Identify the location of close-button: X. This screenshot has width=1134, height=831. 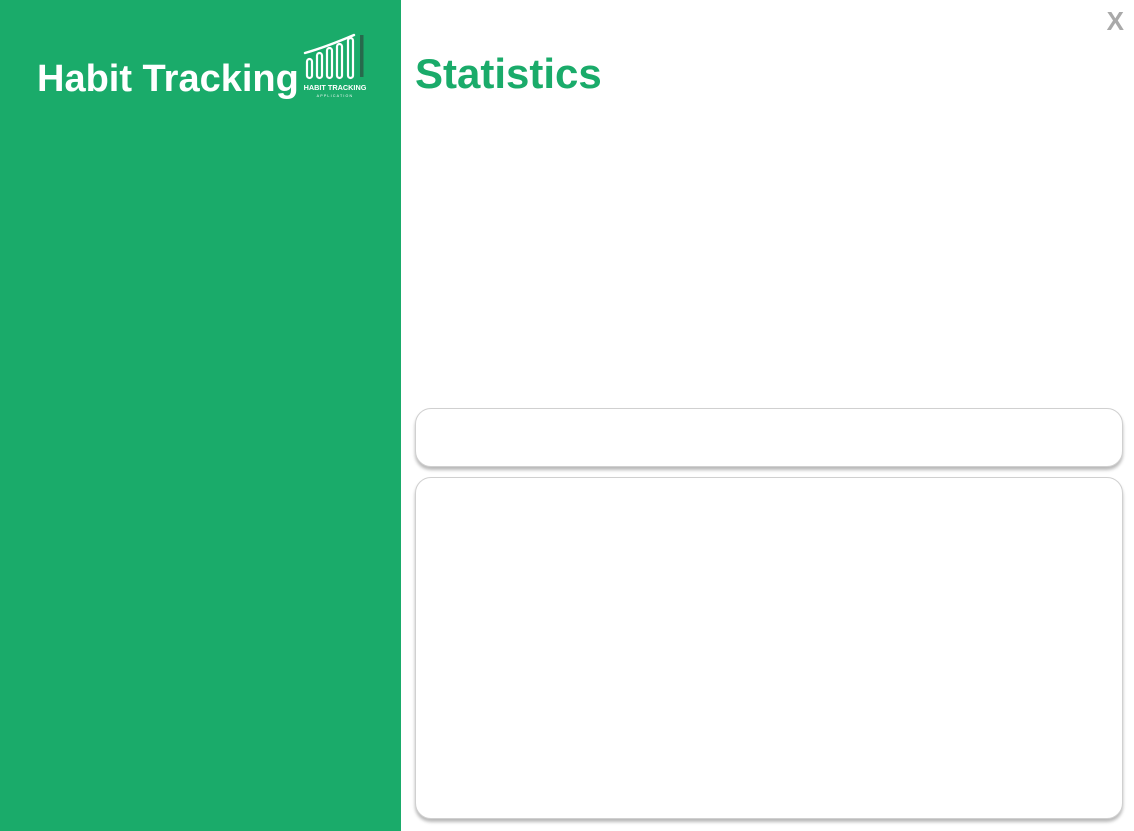
(1115, 21).